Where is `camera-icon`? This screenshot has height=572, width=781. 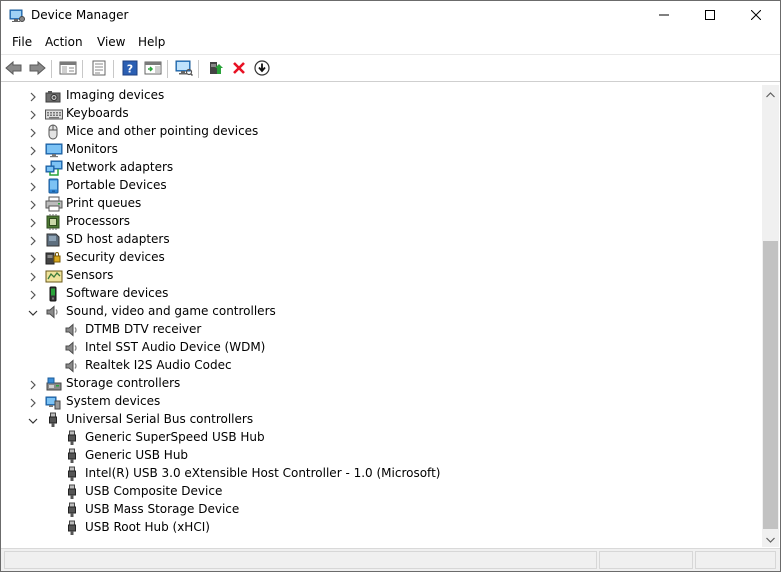
camera-icon is located at coordinates (53, 96).